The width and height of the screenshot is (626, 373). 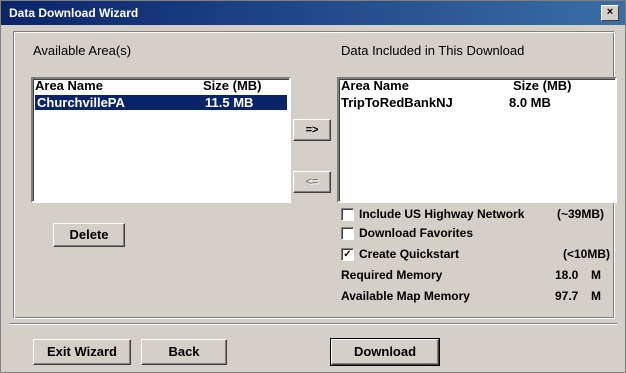 I want to click on remove-from-download-button: <=, so click(x=312, y=182).